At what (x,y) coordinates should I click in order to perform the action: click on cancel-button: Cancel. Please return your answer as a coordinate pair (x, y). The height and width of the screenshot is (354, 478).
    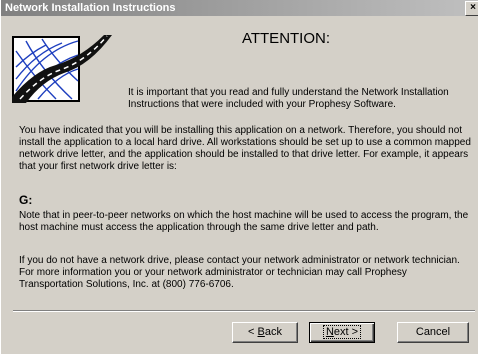
    Looking at the image, I should click on (433, 332).